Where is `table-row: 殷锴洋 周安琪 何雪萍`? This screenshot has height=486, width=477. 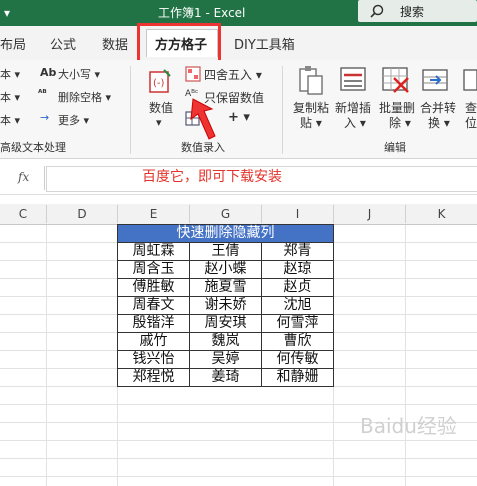
table-row: 殷锴洋 周安琪 何雪萍 is located at coordinates (225, 323).